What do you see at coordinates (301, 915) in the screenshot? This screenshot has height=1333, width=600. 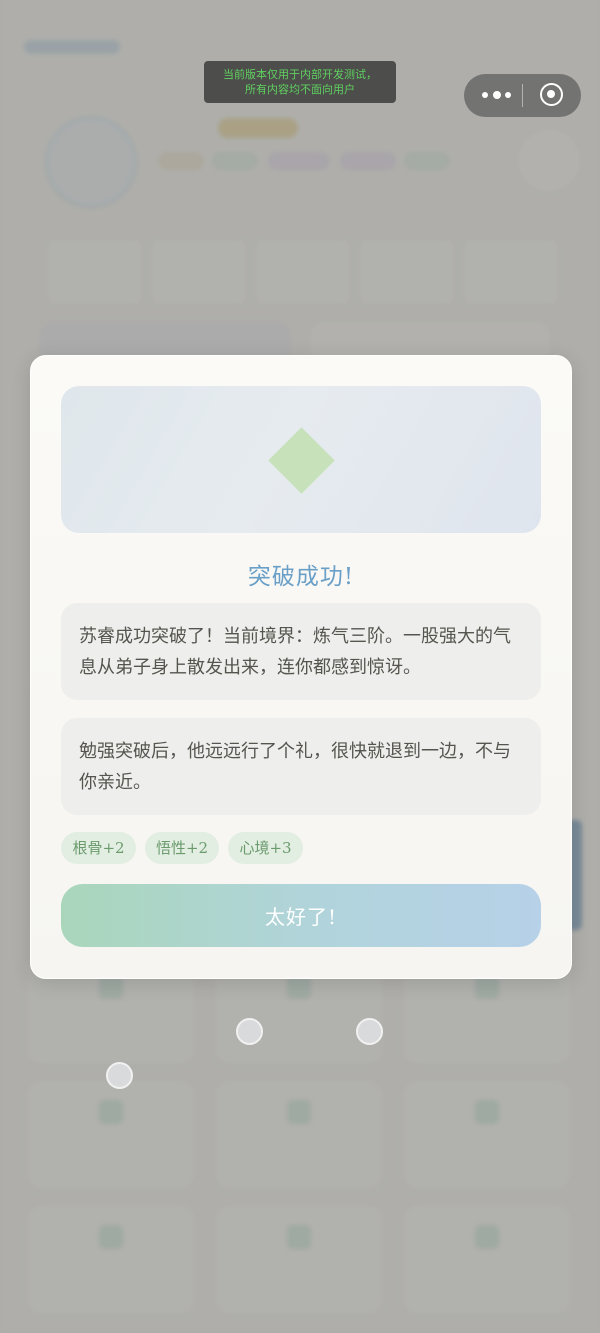 I see `confirm-button: 太好了!` at bounding box center [301, 915].